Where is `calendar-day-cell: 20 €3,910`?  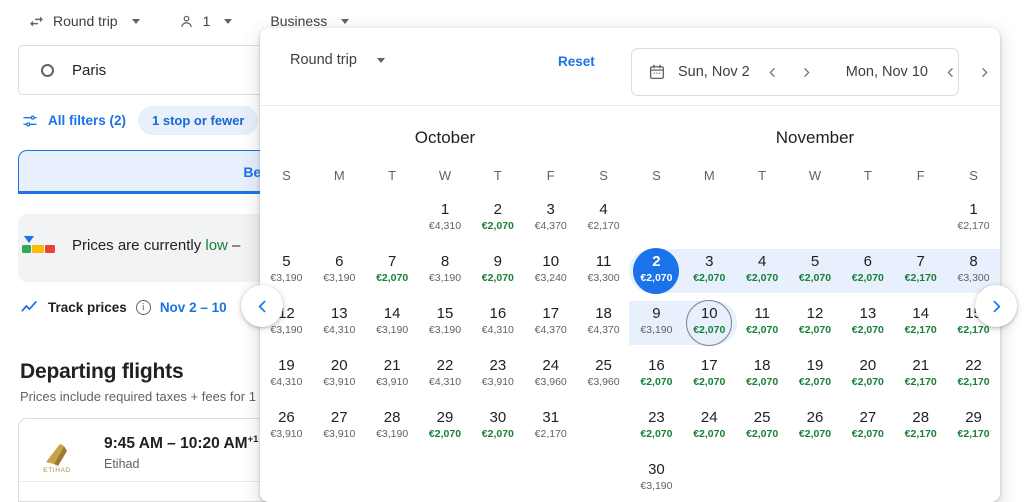
calendar-day-cell: 20 €3,910 is located at coordinates (339, 379).